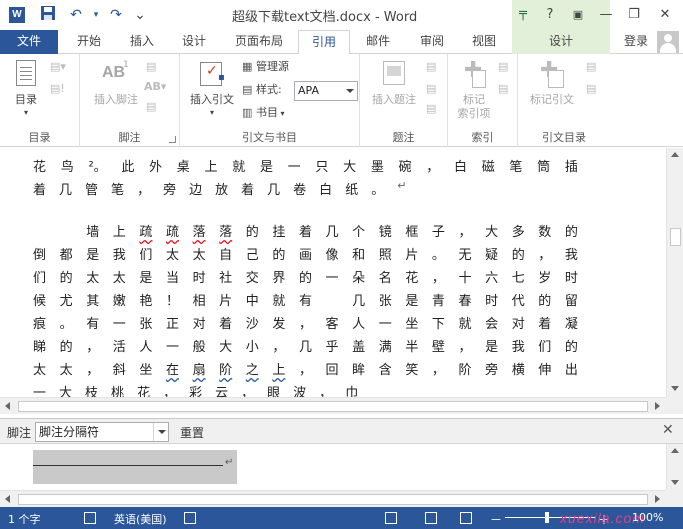 The width and height of the screenshot is (683, 529). Describe the element at coordinates (332, 370) in the screenshot. I see `document-char: 回` at that location.